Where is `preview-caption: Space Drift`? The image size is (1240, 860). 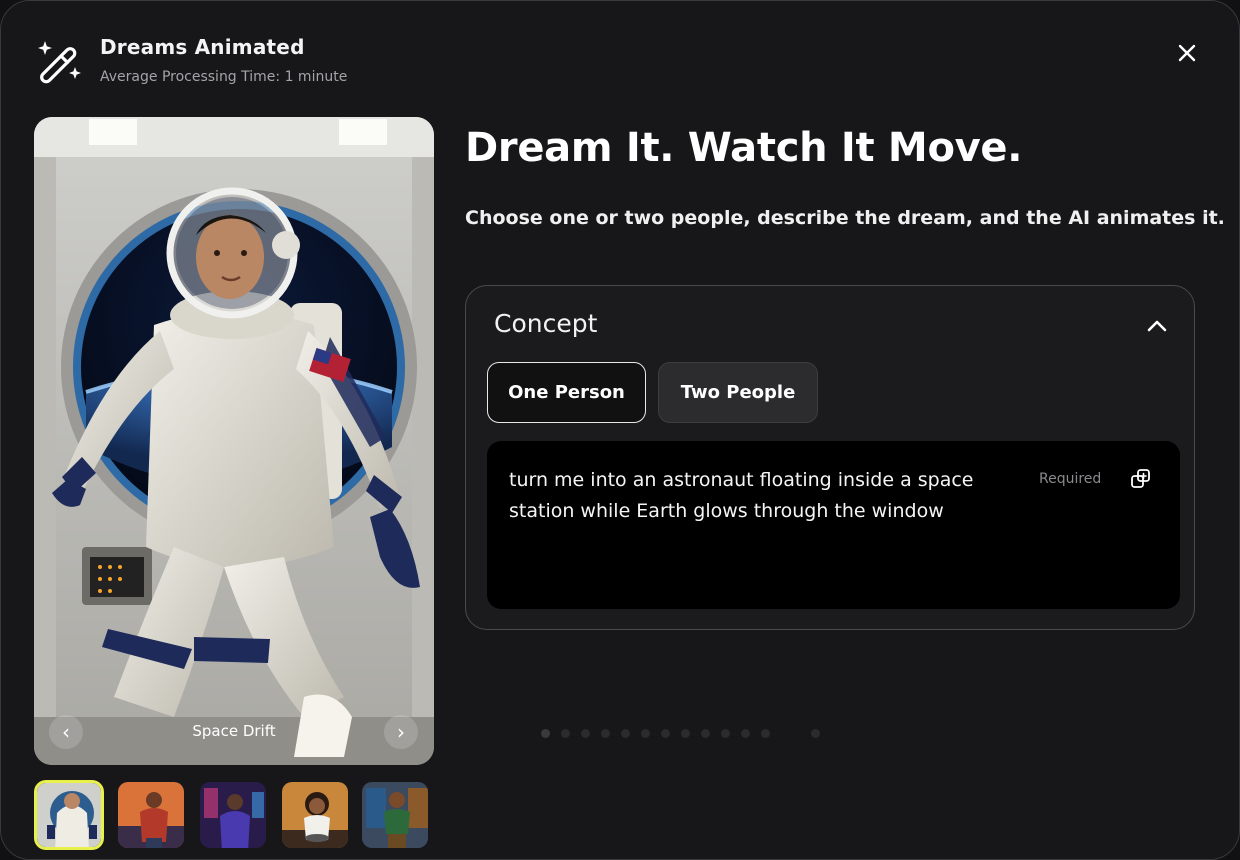
preview-caption: Space Drift is located at coordinates (234, 731).